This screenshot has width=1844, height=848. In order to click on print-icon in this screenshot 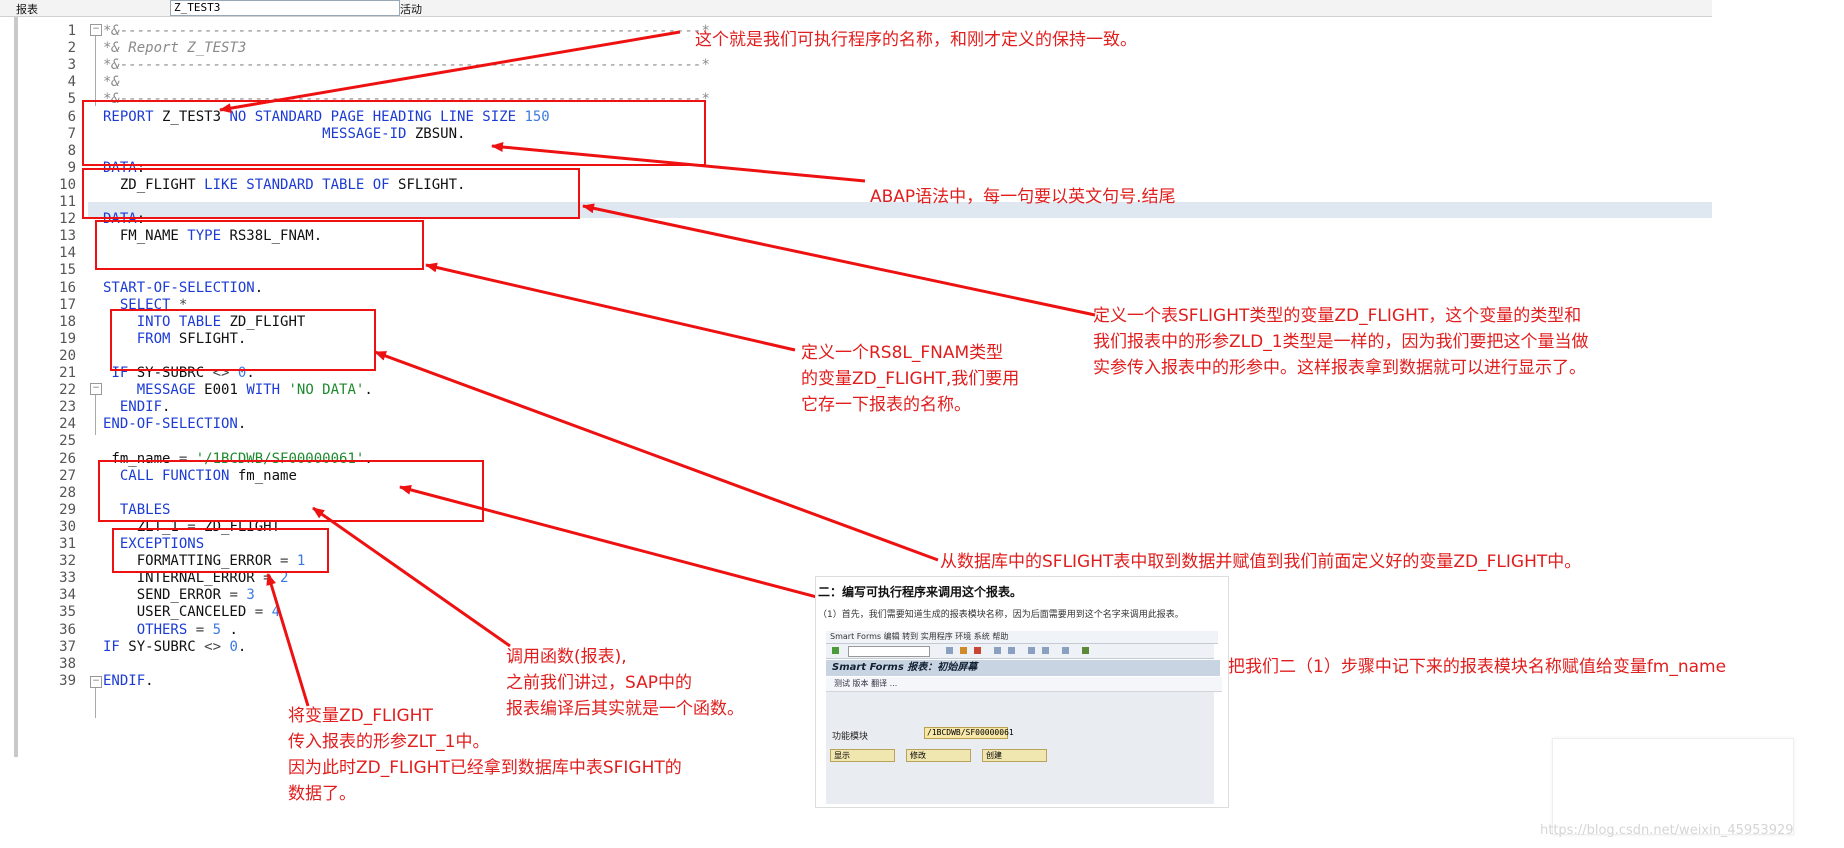, I will do `click(997, 650)`.